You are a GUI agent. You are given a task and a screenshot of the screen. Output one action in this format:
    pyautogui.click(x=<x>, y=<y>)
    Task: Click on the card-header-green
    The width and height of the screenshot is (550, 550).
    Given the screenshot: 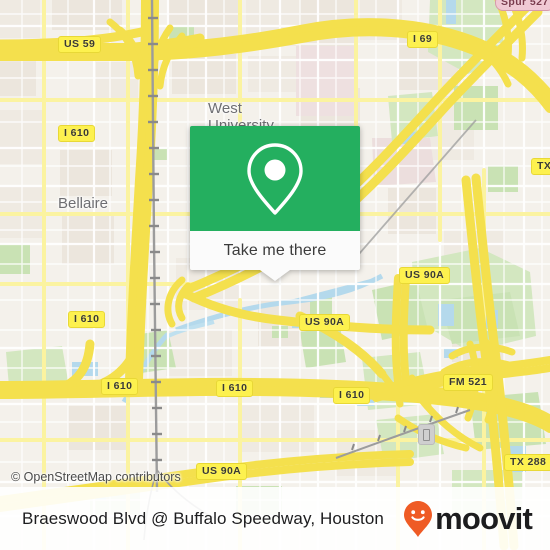 What is the action you would take?
    pyautogui.click(x=275, y=178)
    